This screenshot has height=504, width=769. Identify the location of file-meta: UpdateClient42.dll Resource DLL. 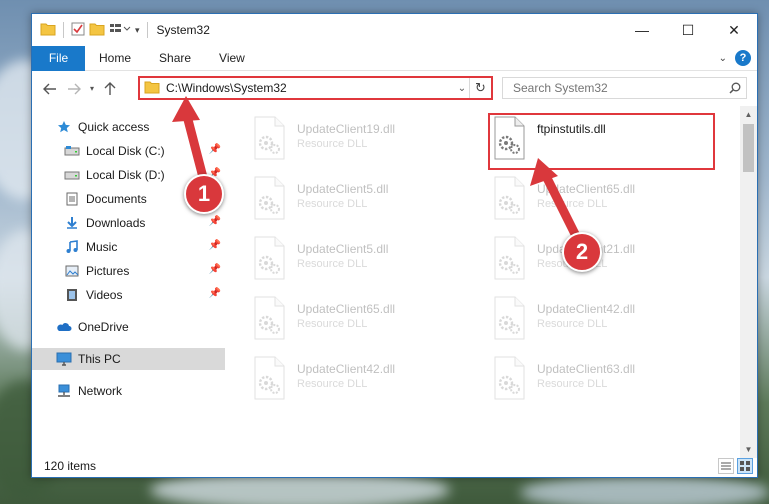
(586, 313).